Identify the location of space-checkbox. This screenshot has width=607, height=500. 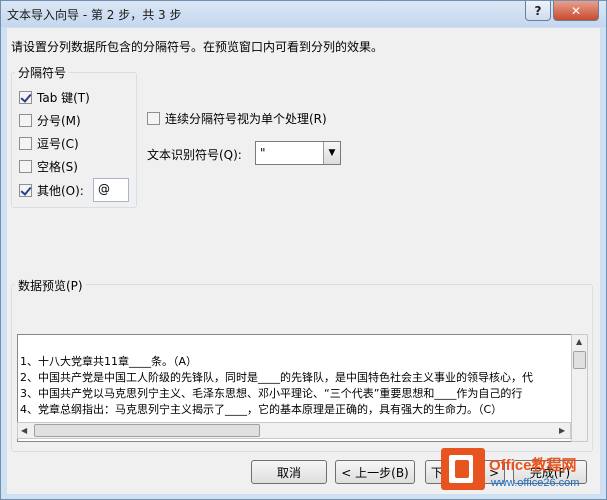
(25, 166).